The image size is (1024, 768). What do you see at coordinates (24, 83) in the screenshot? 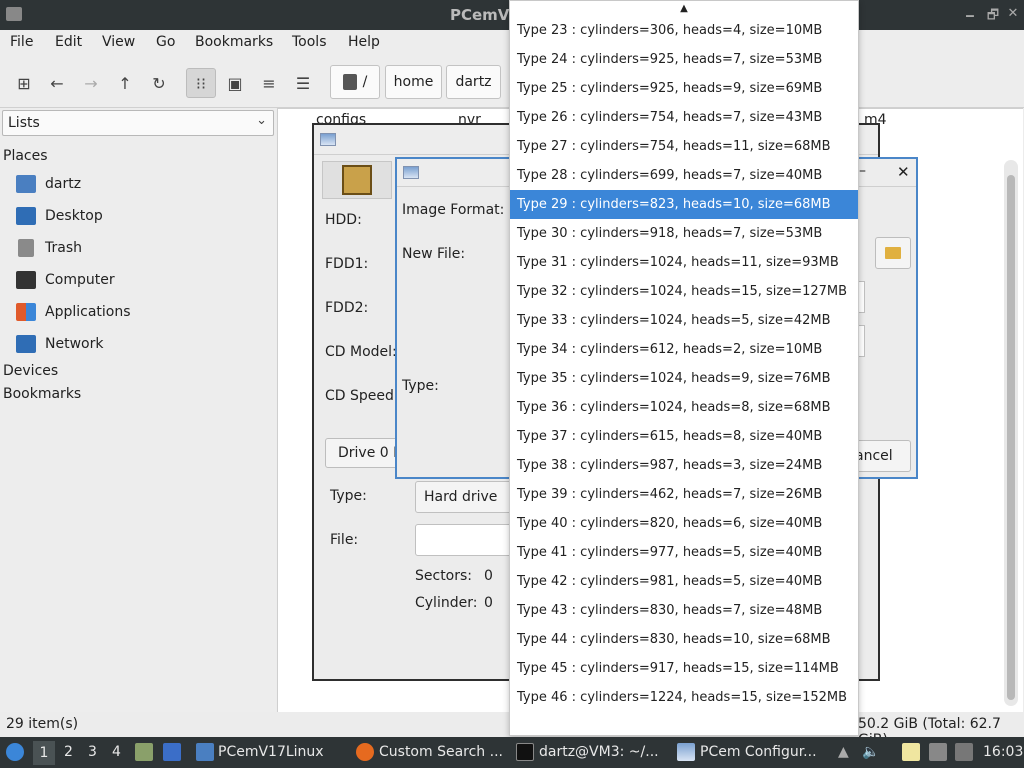
I see `new-tab-icon: ⊞` at bounding box center [24, 83].